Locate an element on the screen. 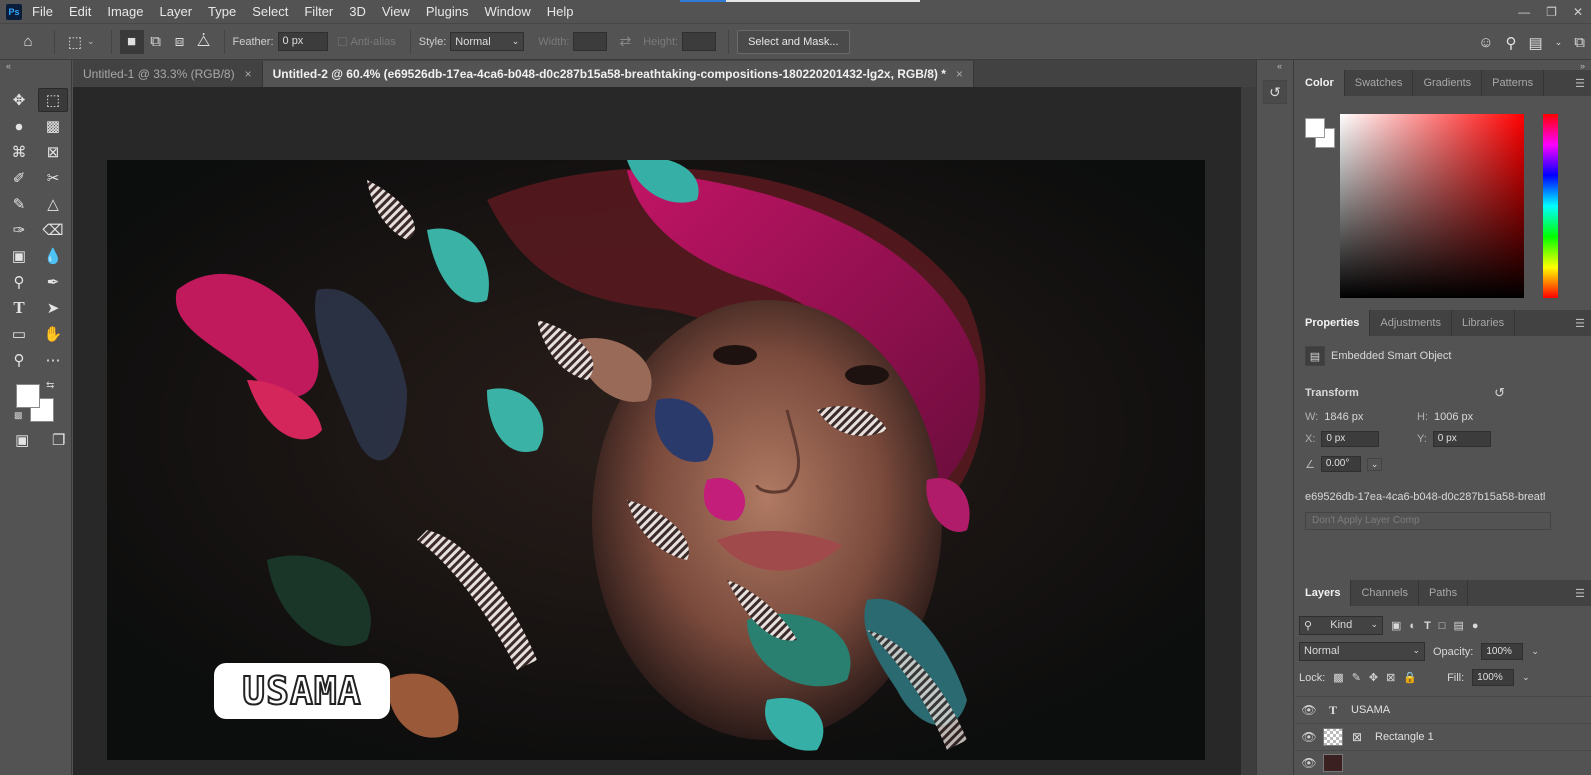 This screenshot has width=1591, height=775. angle-input: 0.00° is located at coordinates (1340, 464).